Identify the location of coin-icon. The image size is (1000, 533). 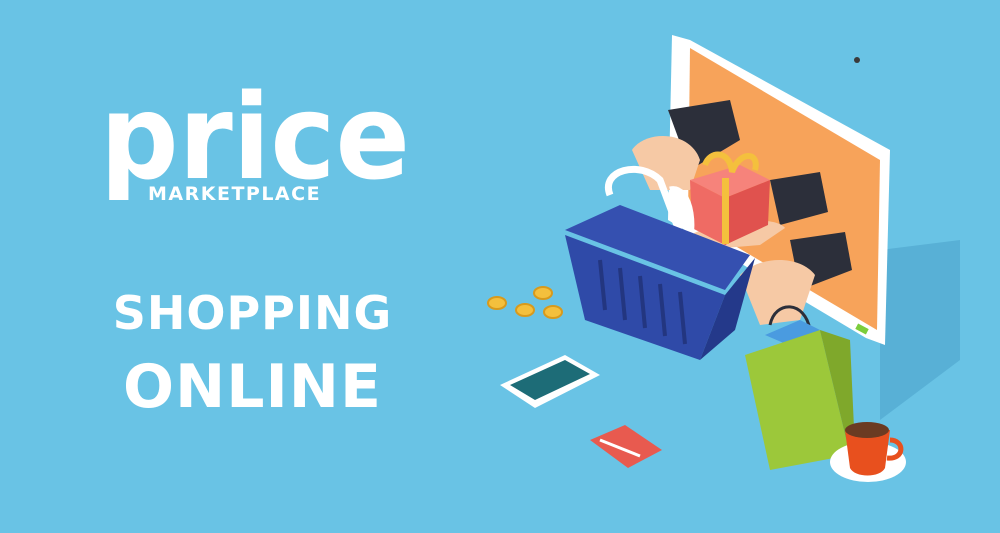
(525, 302).